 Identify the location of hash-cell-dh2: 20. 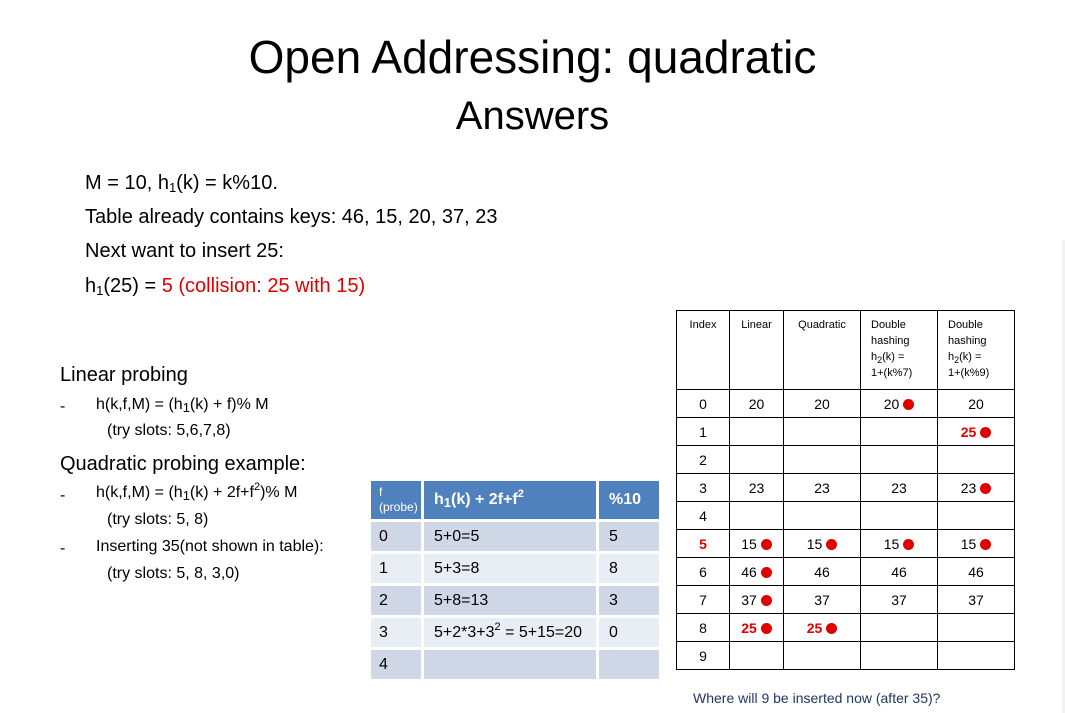
(976, 403).